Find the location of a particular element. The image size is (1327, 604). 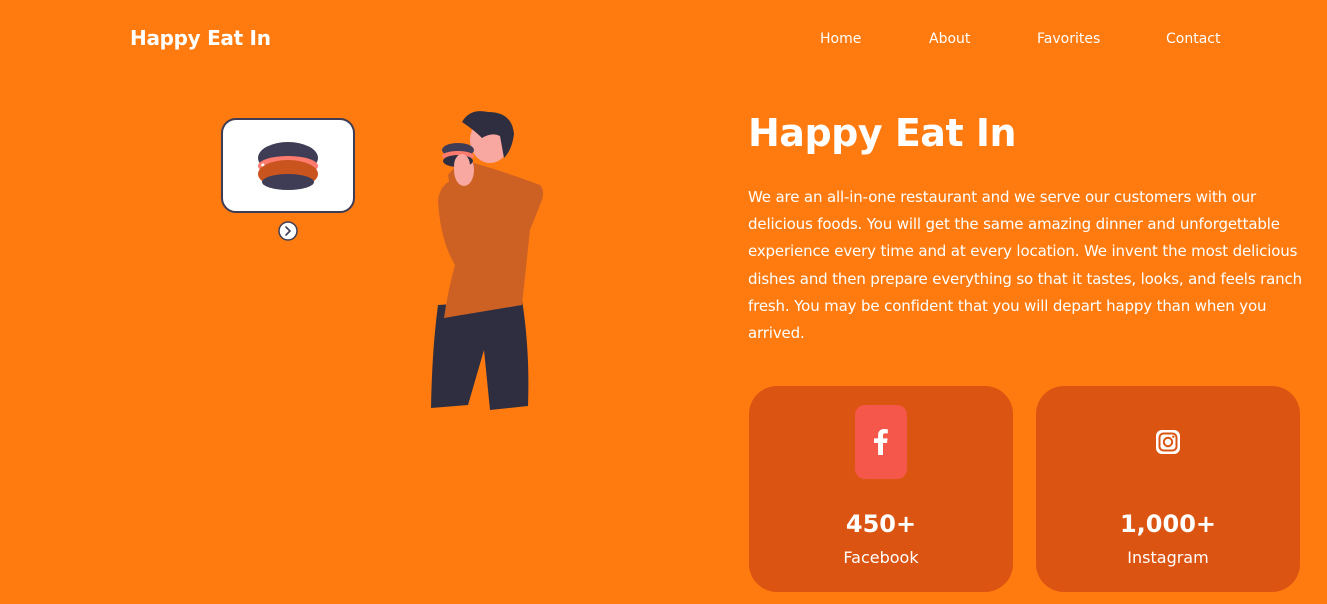

instagram-label: Instagram is located at coordinates (1168, 557).